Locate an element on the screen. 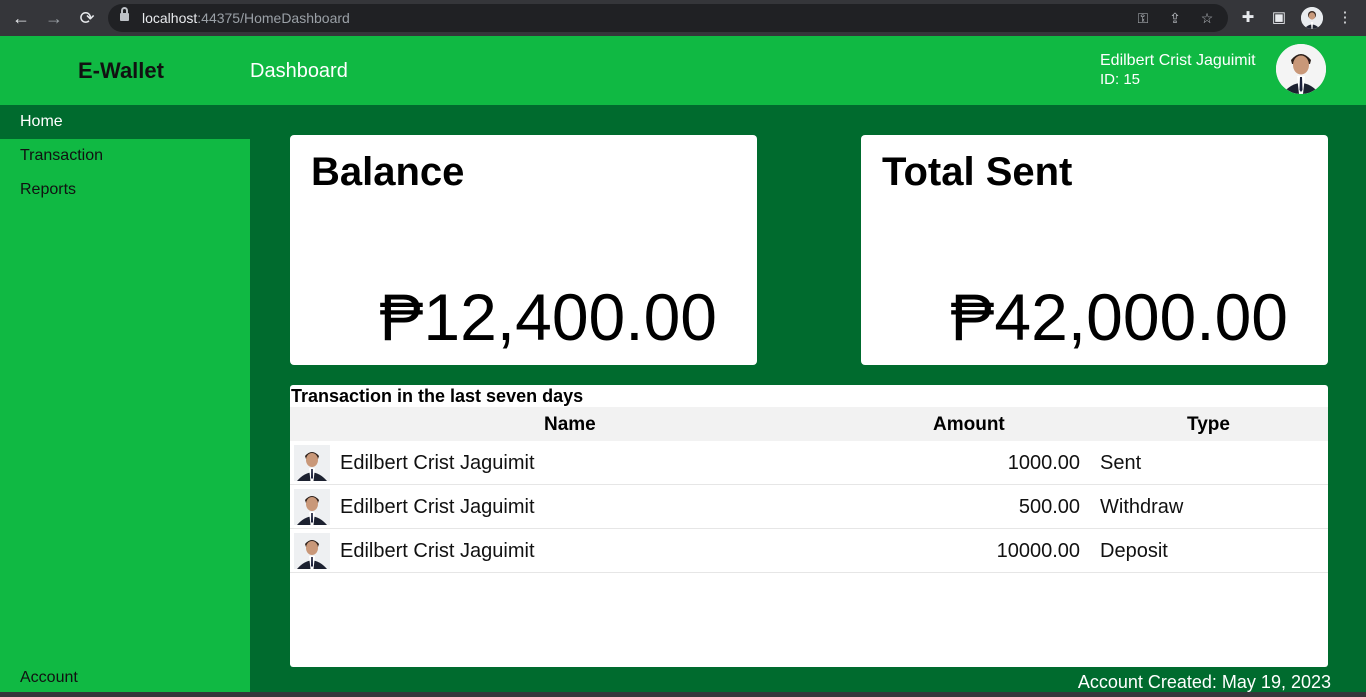 This screenshot has width=1366, height=697. column-header-name: Name is located at coordinates (570, 424).